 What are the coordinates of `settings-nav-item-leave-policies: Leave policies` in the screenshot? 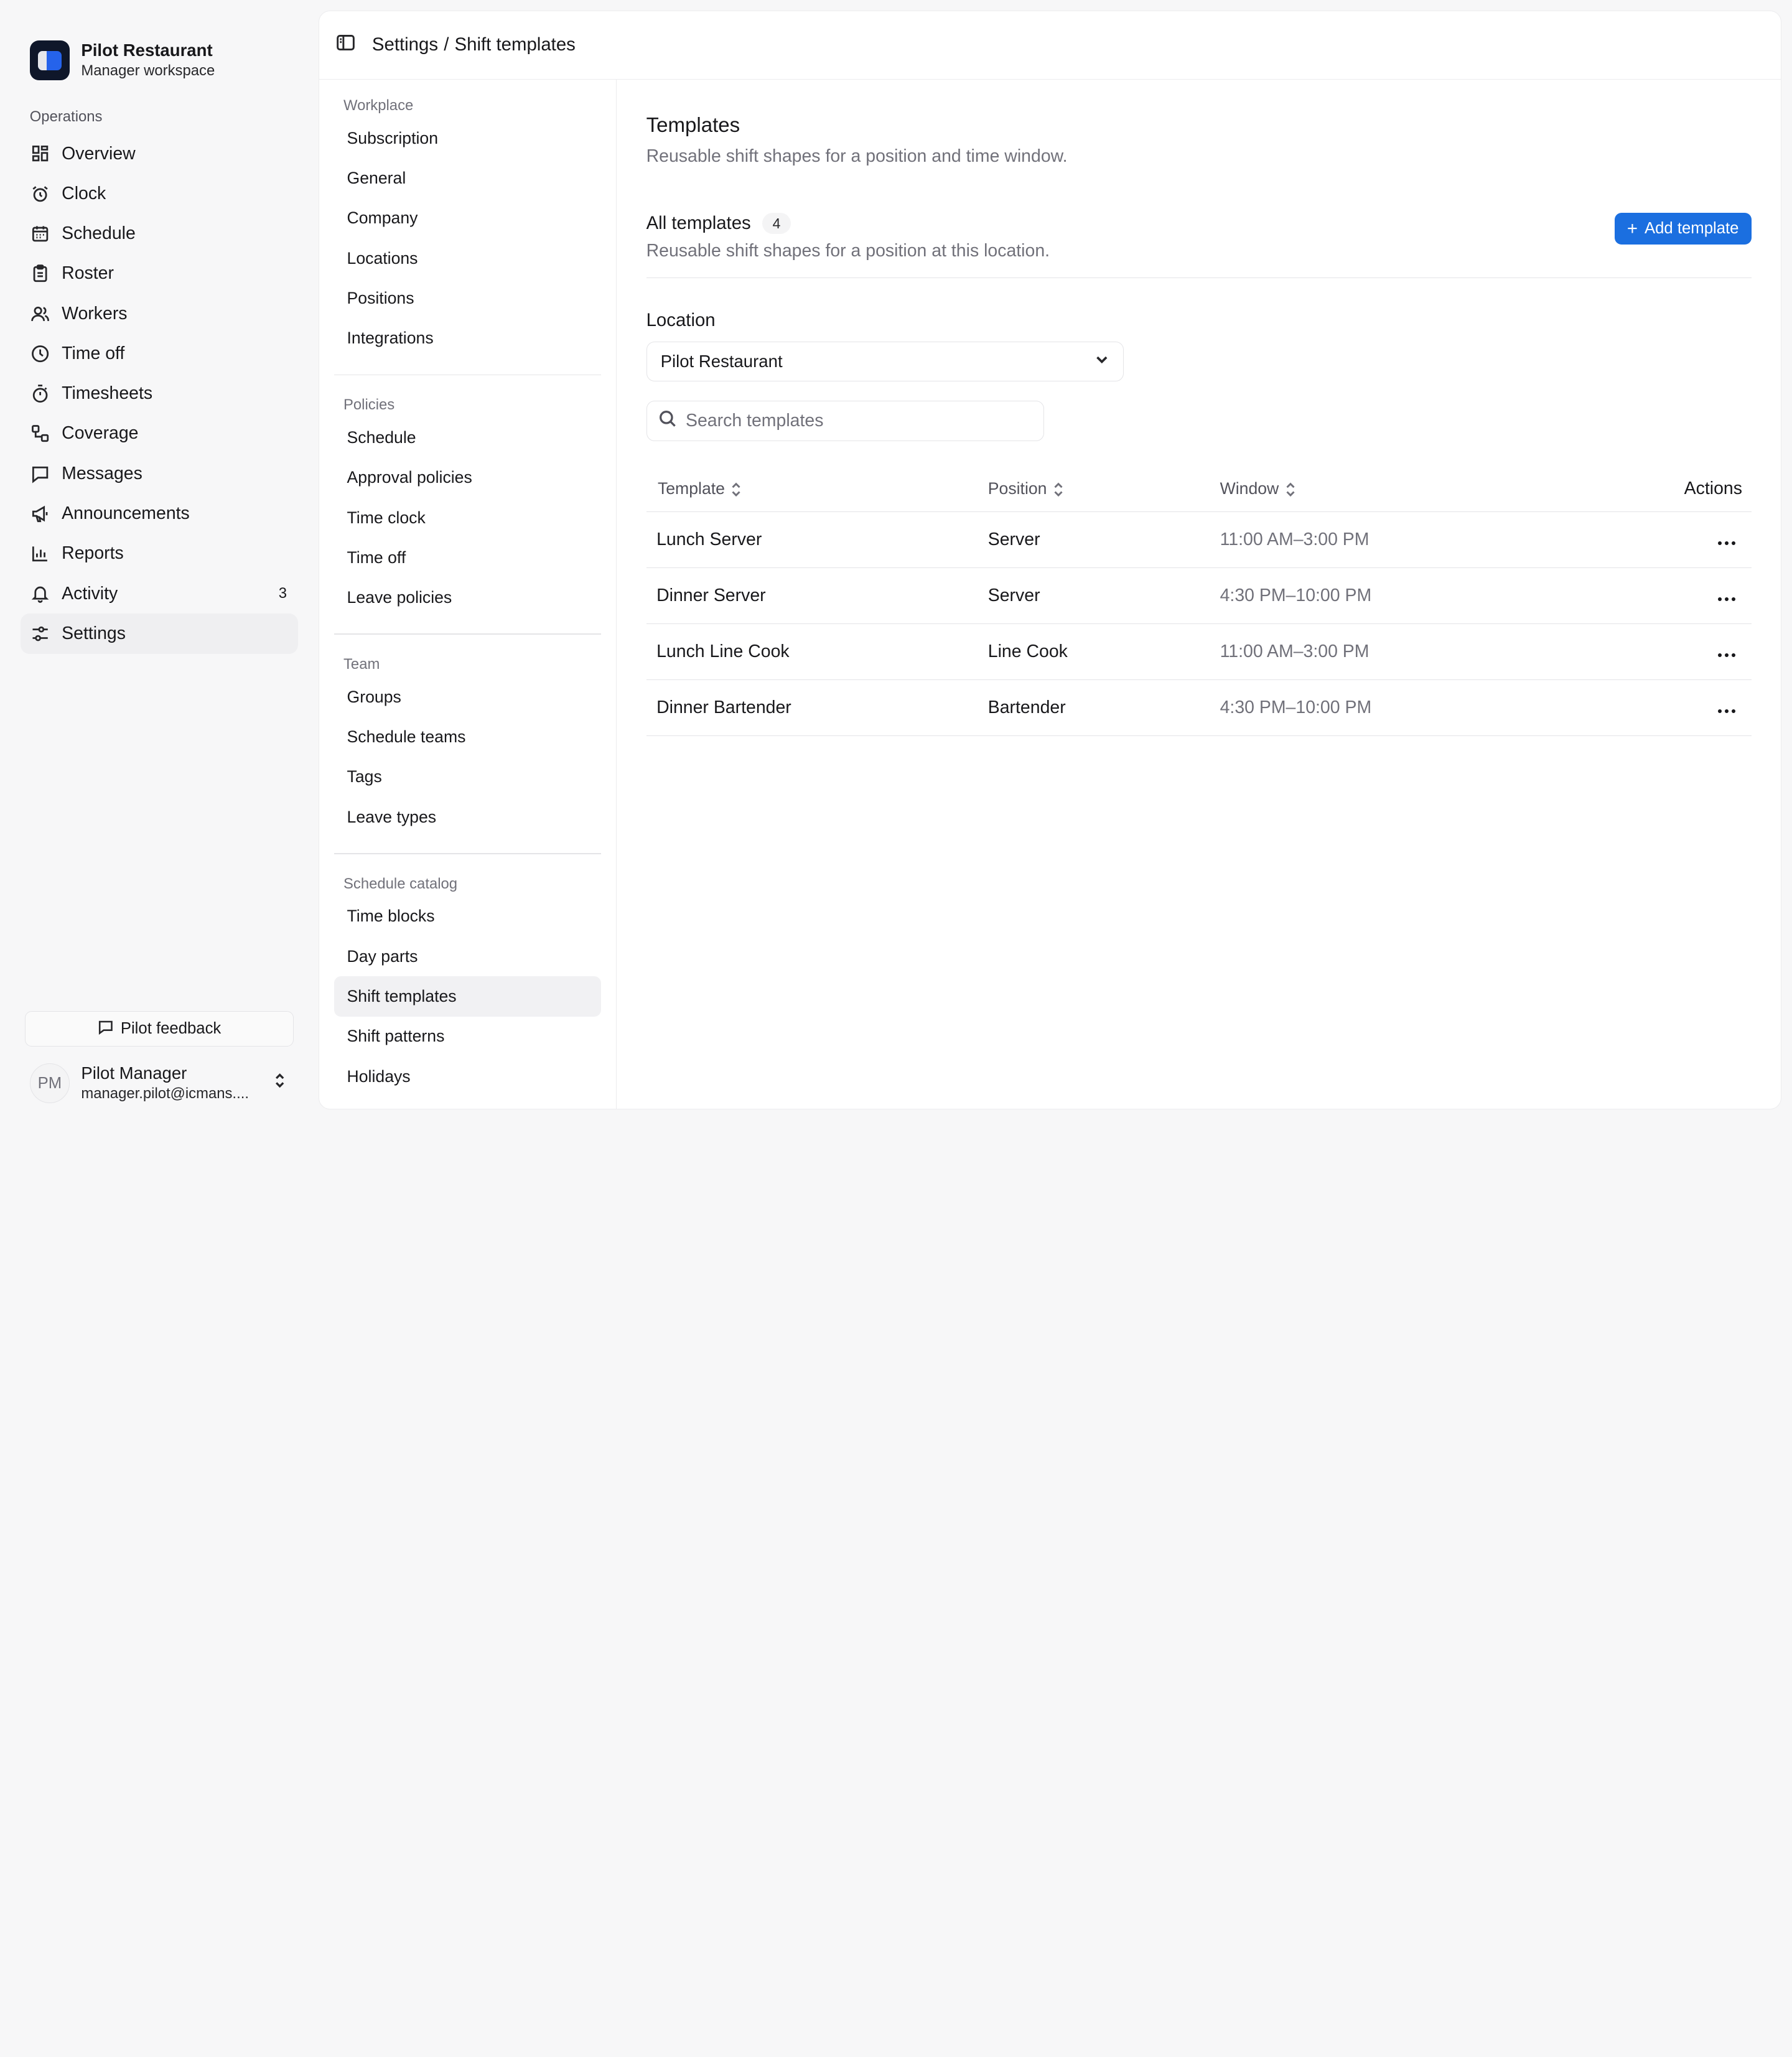 It's located at (468, 597).